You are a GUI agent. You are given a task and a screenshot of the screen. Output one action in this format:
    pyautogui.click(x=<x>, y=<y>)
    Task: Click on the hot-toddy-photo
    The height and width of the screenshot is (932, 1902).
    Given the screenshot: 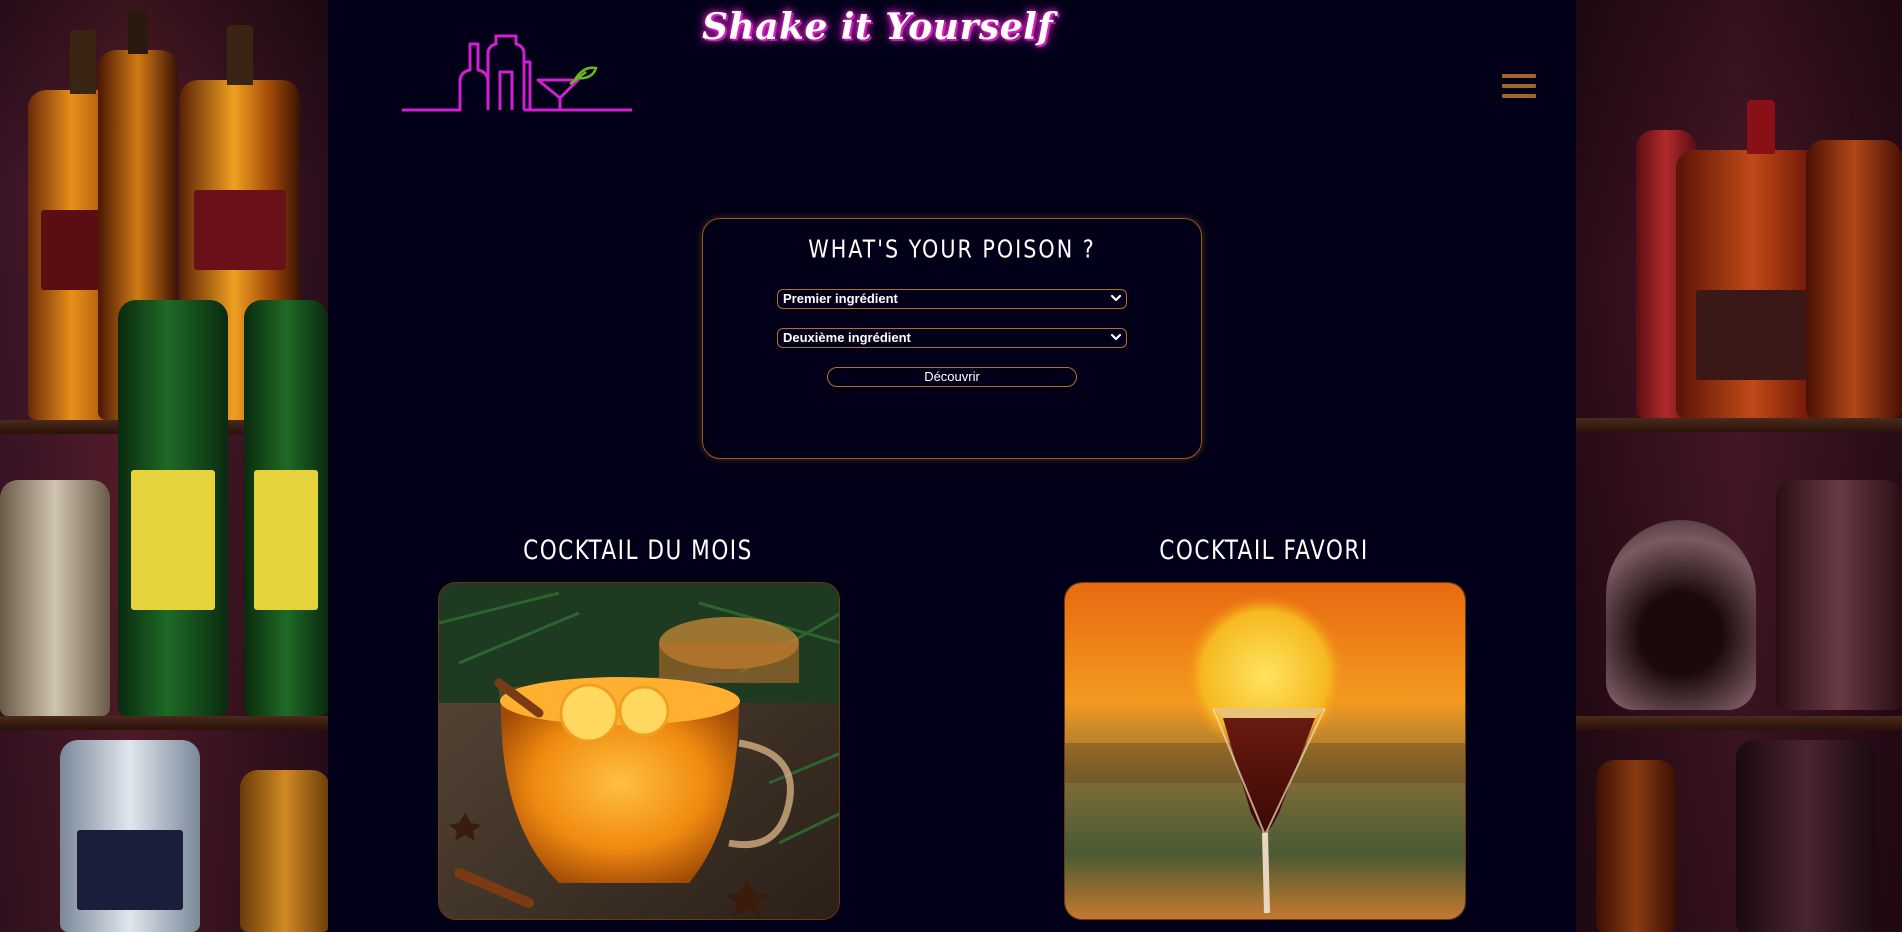 What is the action you would take?
    pyautogui.click(x=639, y=751)
    